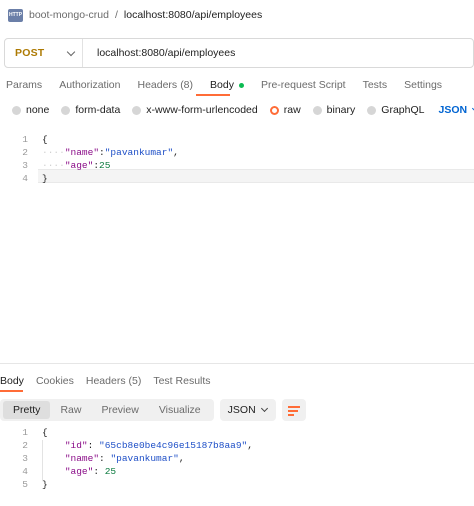 This screenshot has height=506, width=474. I want to click on response-tabs: Body Cookies Headers (5) Test Results, so click(111, 381).